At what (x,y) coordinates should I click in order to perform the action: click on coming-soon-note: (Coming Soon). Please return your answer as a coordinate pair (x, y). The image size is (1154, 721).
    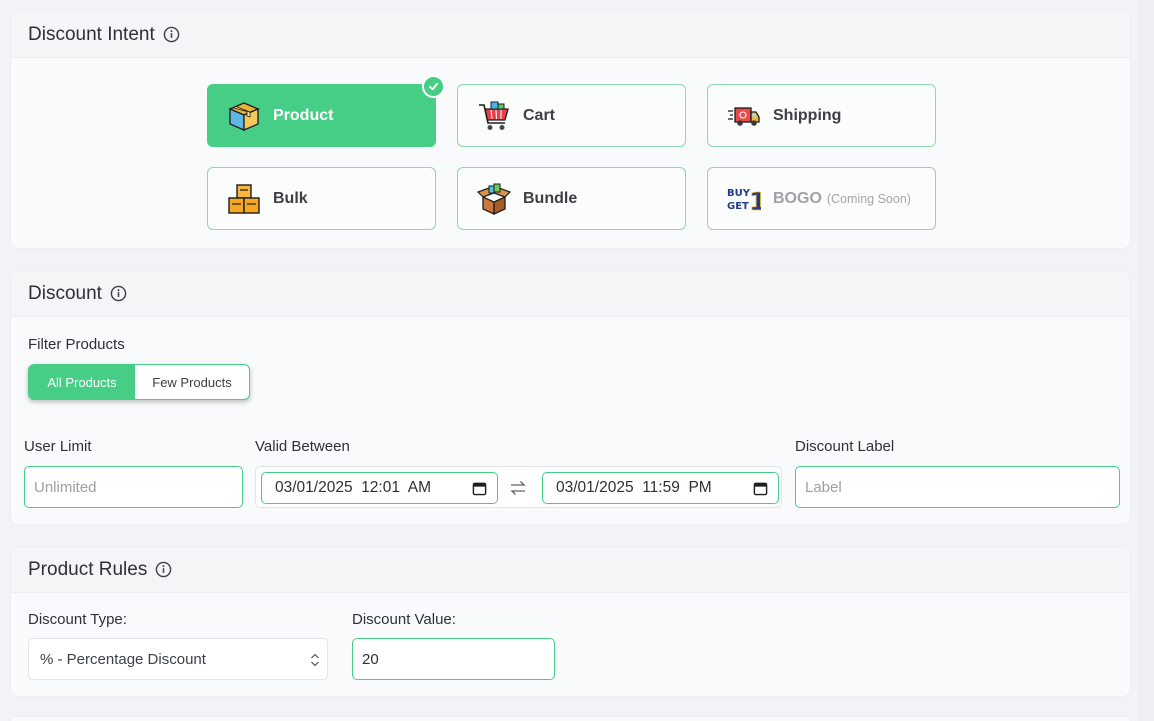
    Looking at the image, I should click on (868, 198).